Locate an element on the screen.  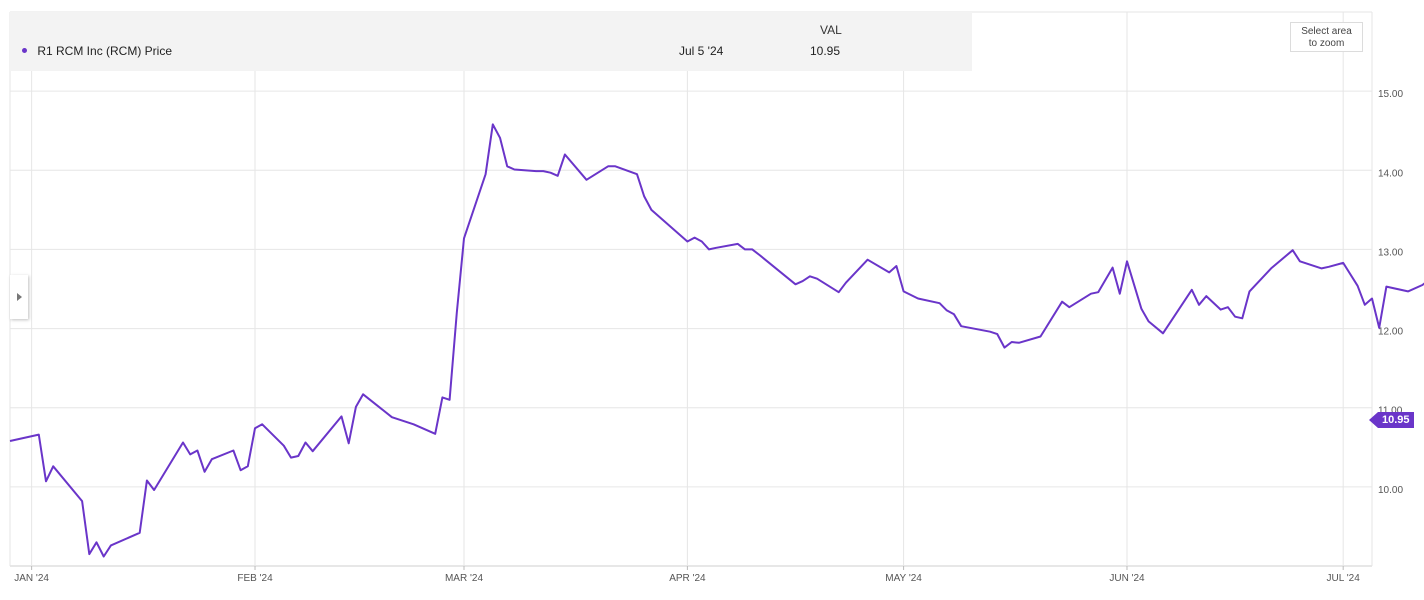
legend-series: R1 RCM Inc (RCM) Price is located at coordinates (97, 51).